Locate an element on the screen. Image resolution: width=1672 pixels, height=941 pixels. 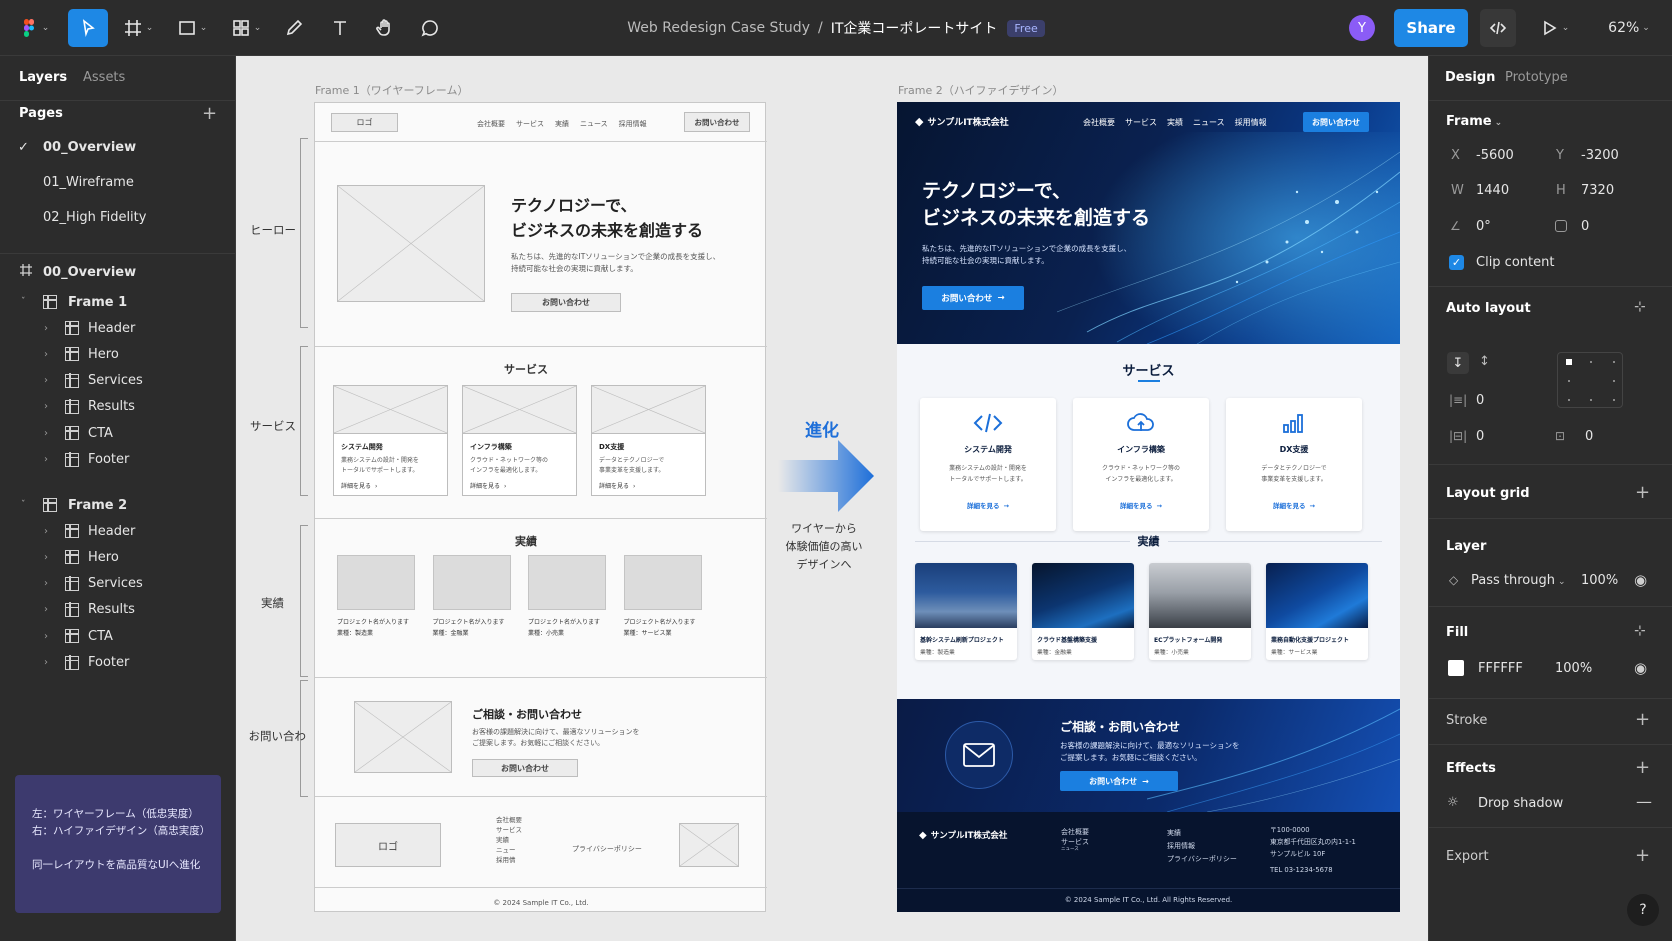
present-button: ⌄ is located at coordinates (1554, 28).